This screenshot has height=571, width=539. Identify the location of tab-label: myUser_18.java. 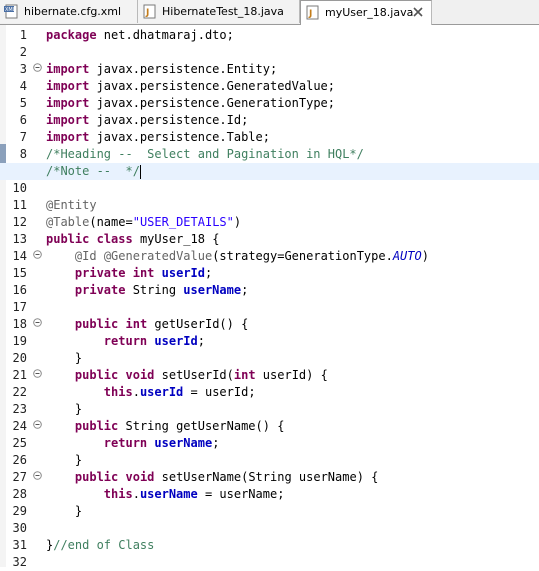
(369, 12).